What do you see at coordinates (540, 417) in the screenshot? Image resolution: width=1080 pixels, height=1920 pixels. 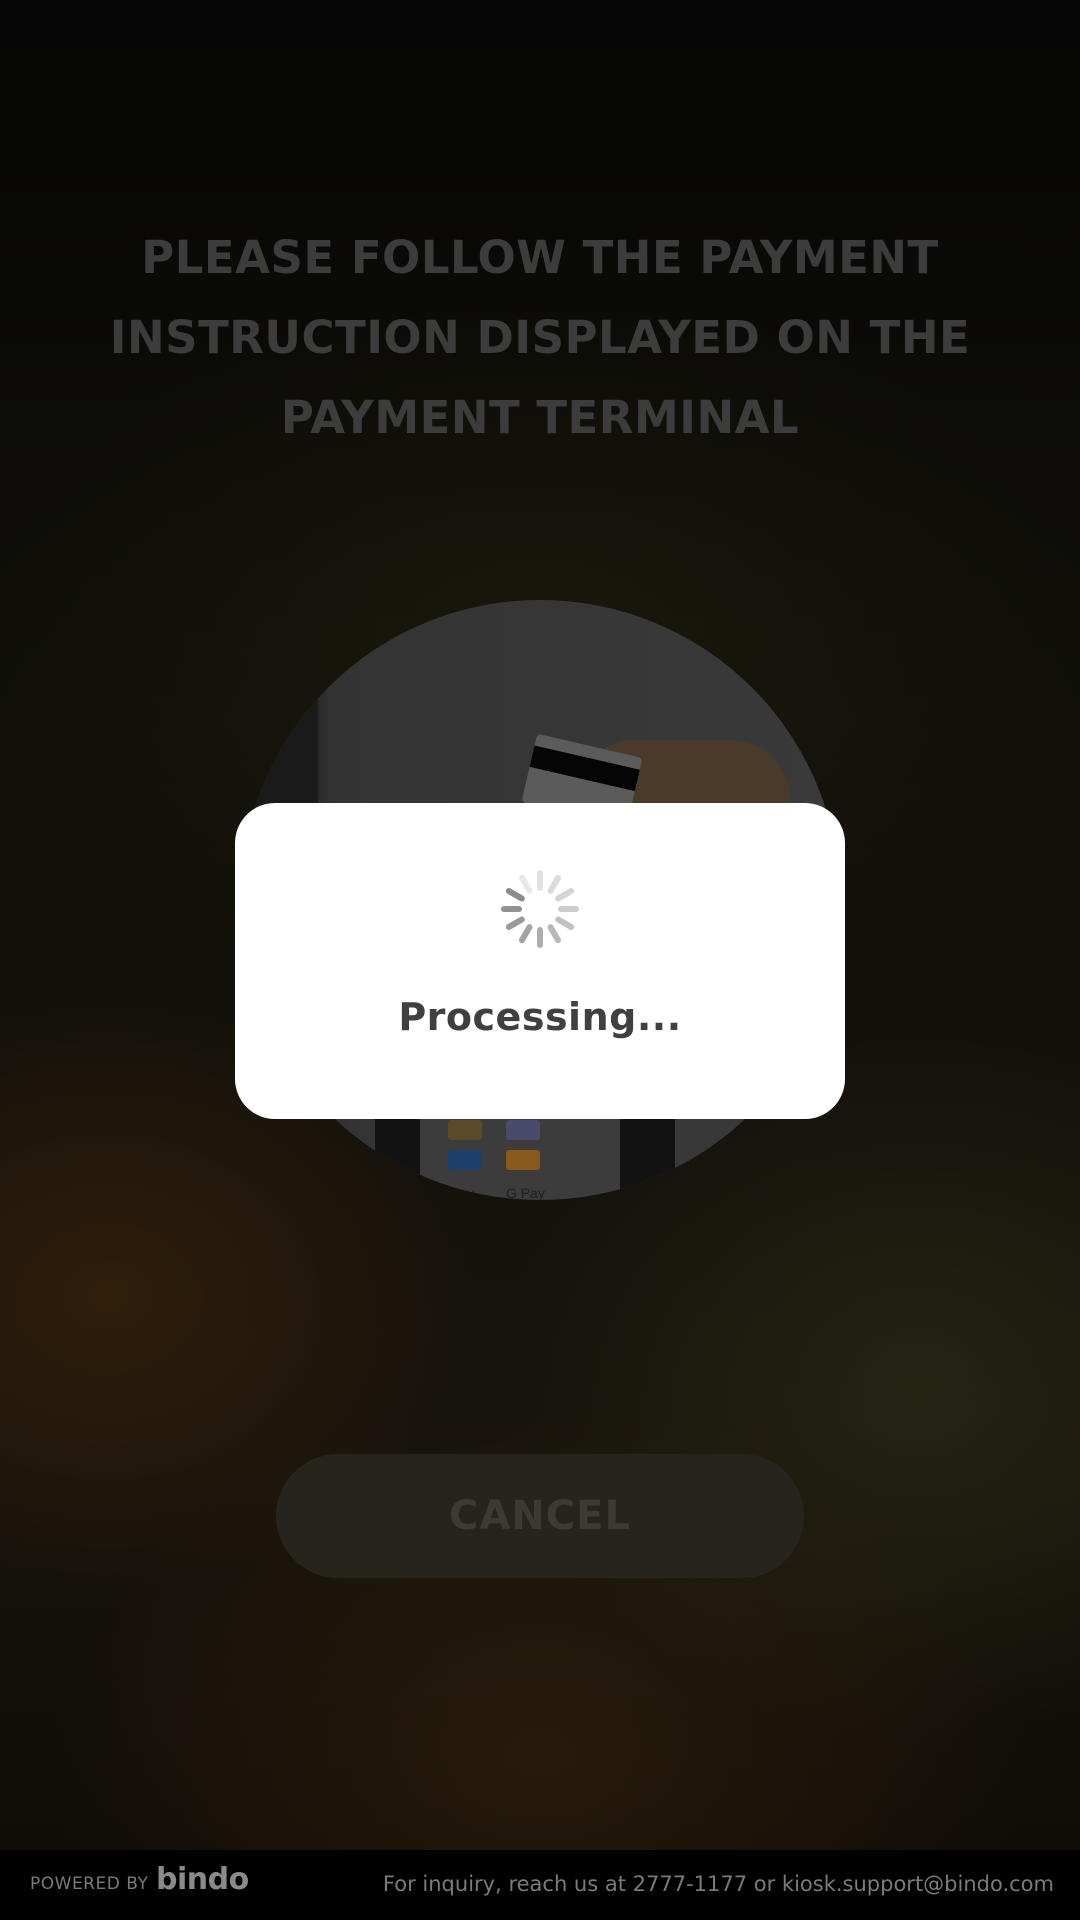 I see `instruction-line-3: PAYMENT TERMINAL` at bounding box center [540, 417].